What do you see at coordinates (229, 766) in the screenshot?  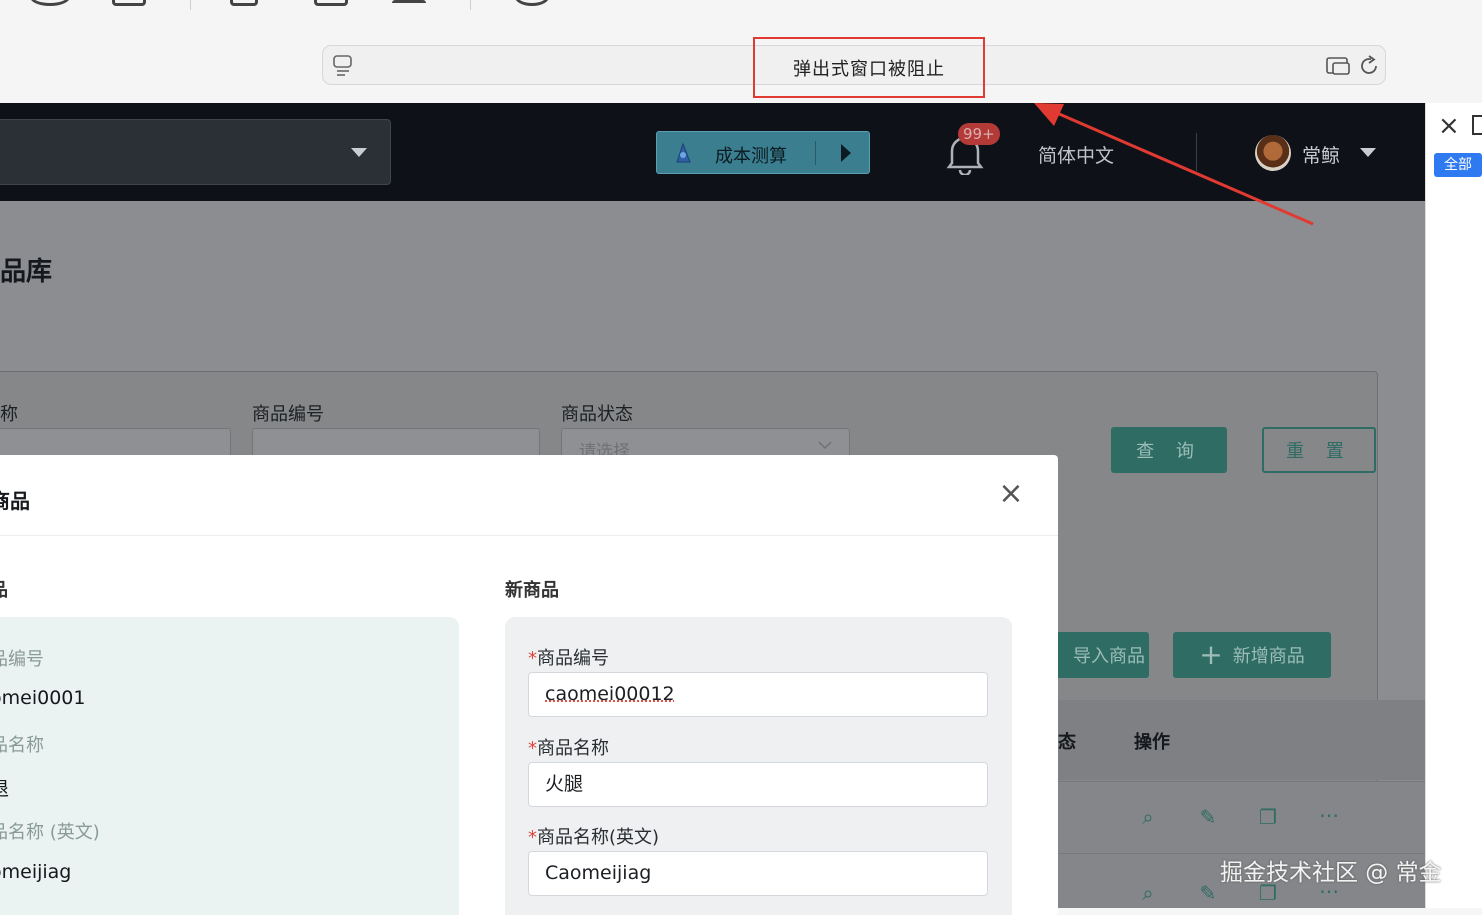 I see `old-product-panel: 品编号 omei0001 品名称 退 品名称 (英文) omeijiag` at bounding box center [229, 766].